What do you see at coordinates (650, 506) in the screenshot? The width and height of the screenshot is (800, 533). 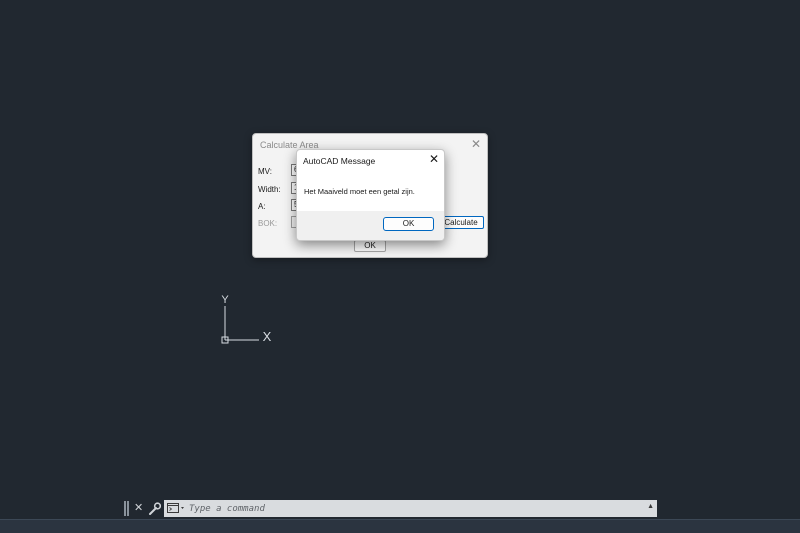 I see `chevron-up-icon: ▲` at bounding box center [650, 506].